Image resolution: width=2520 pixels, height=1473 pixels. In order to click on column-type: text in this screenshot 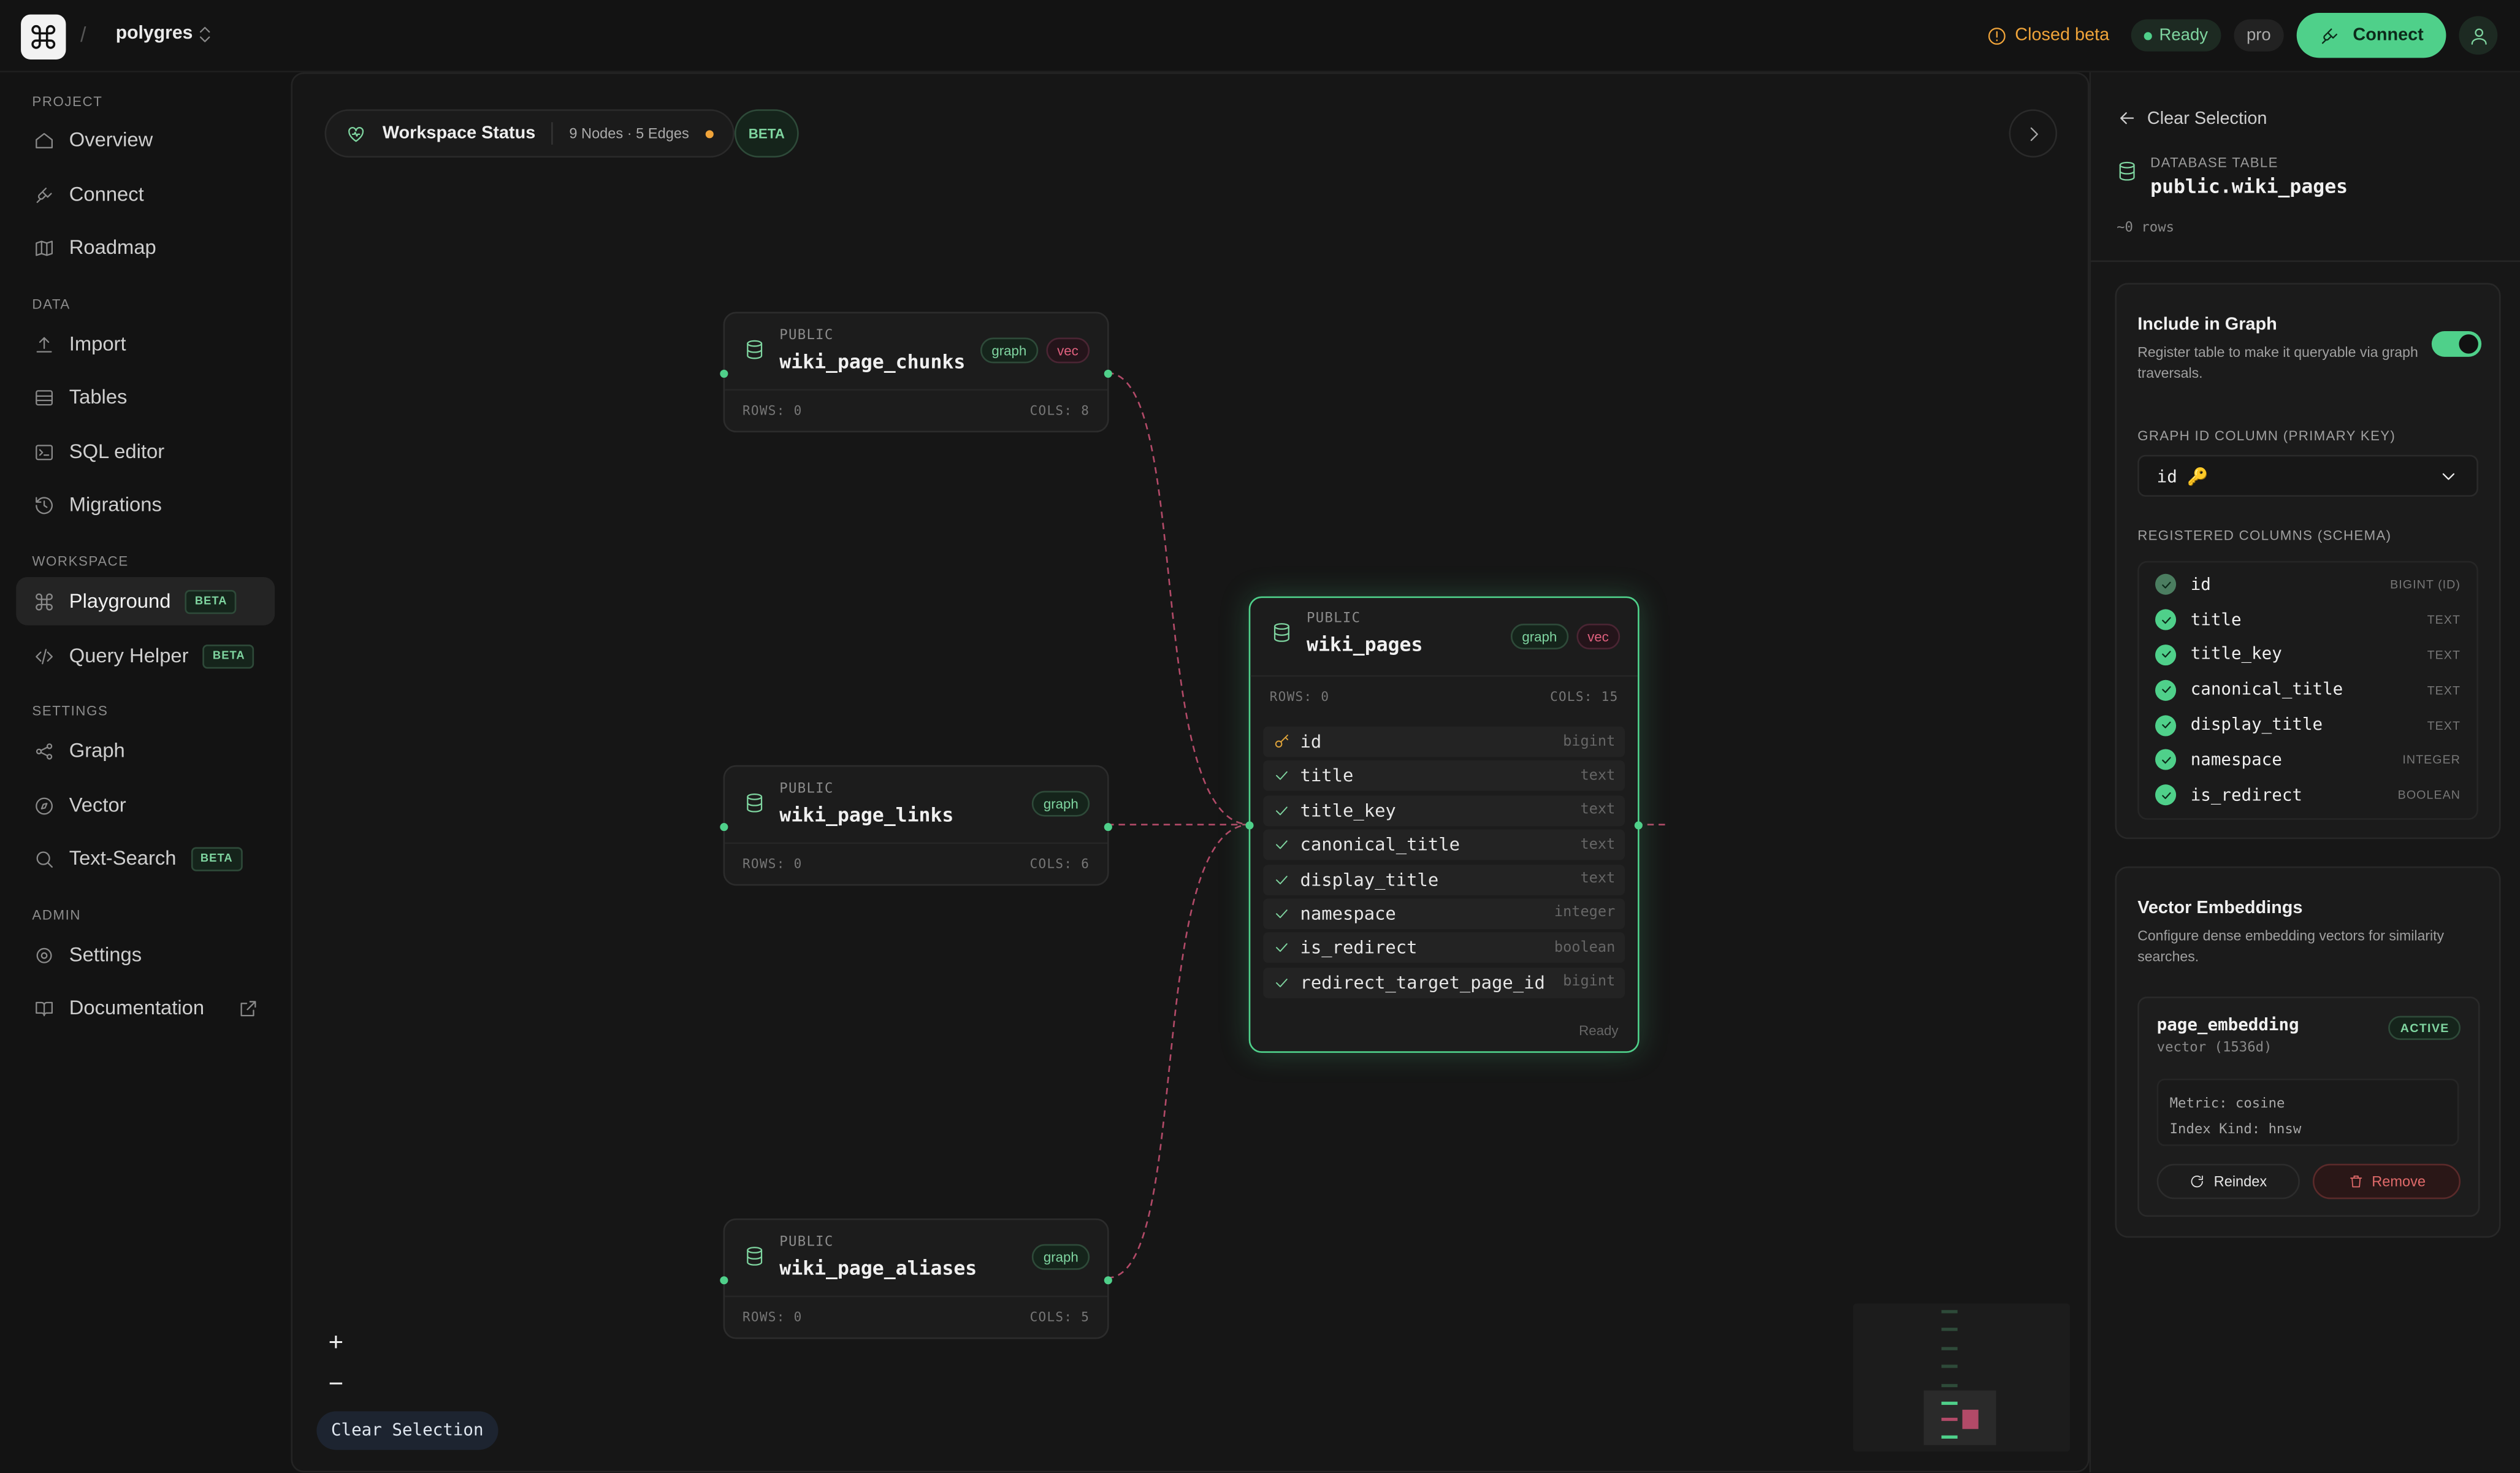, I will do `click(1598, 776)`.